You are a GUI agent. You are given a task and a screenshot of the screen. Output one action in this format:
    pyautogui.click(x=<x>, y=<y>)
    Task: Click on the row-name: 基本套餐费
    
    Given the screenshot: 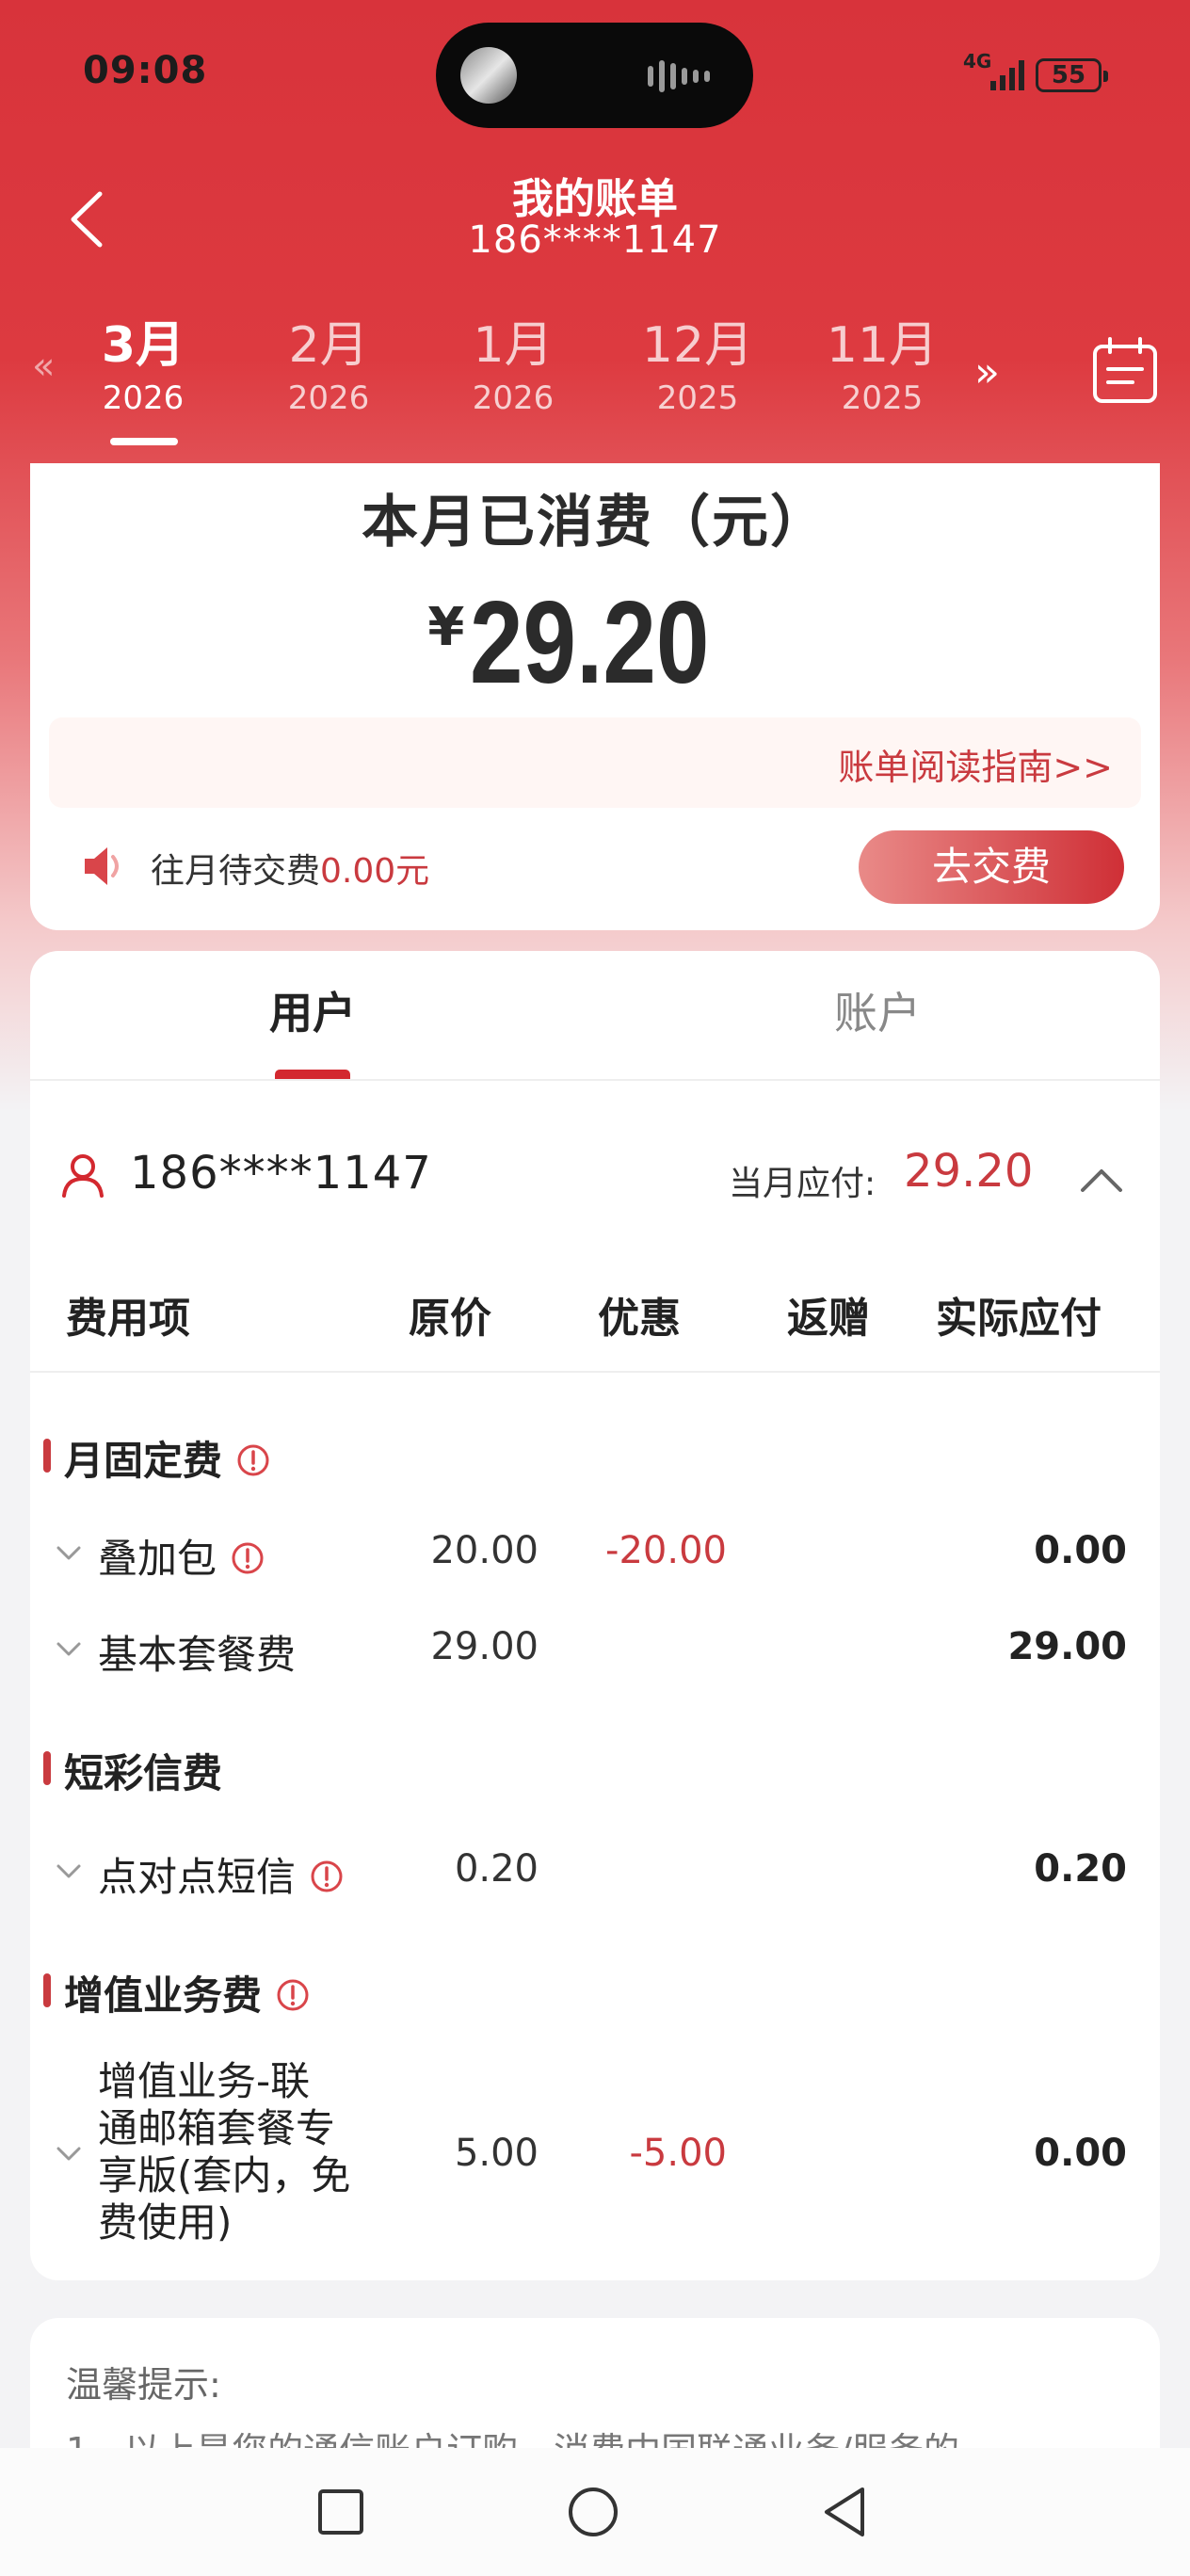 What is the action you would take?
    pyautogui.click(x=197, y=1655)
    